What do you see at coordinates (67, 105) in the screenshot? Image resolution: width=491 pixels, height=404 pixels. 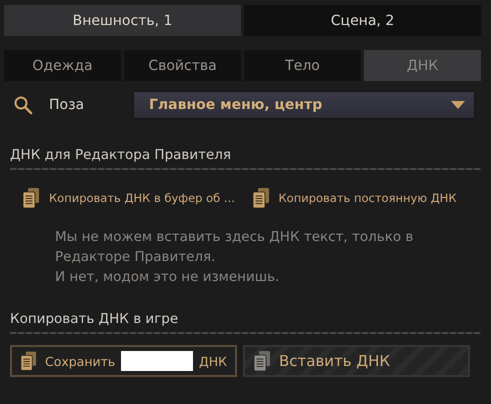 I see `field-label: Поза` at bounding box center [67, 105].